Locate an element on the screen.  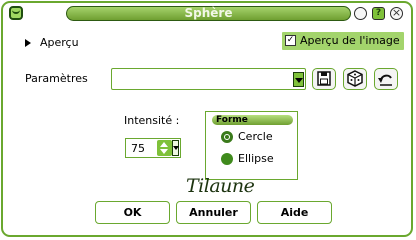
radio-ellipse-label: Ellipse is located at coordinates (256, 158).